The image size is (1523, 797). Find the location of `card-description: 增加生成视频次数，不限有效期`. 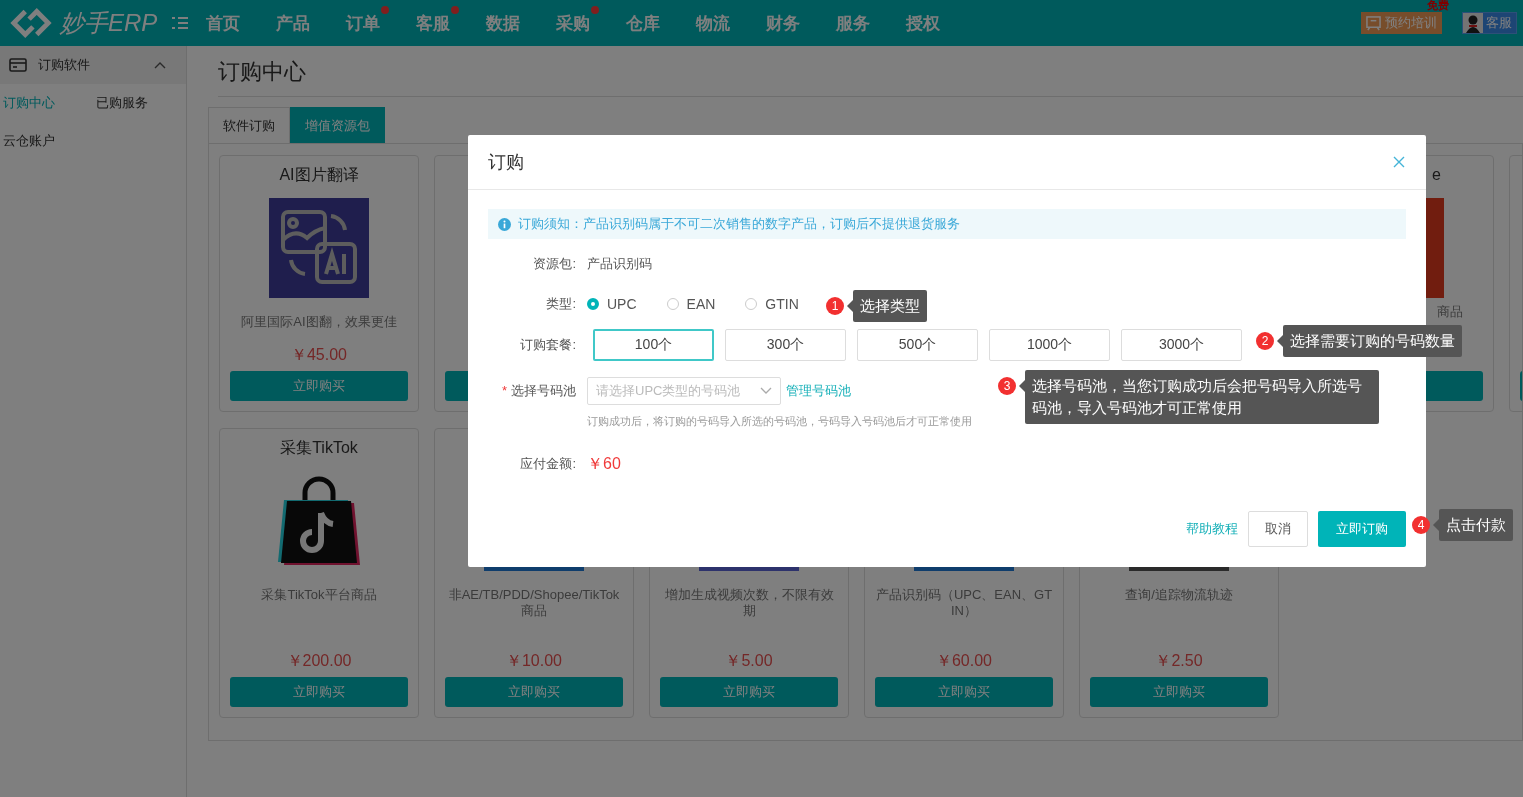

card-description: 增加生成视频次数，不限有效期 is located at coordinates (749, 603).